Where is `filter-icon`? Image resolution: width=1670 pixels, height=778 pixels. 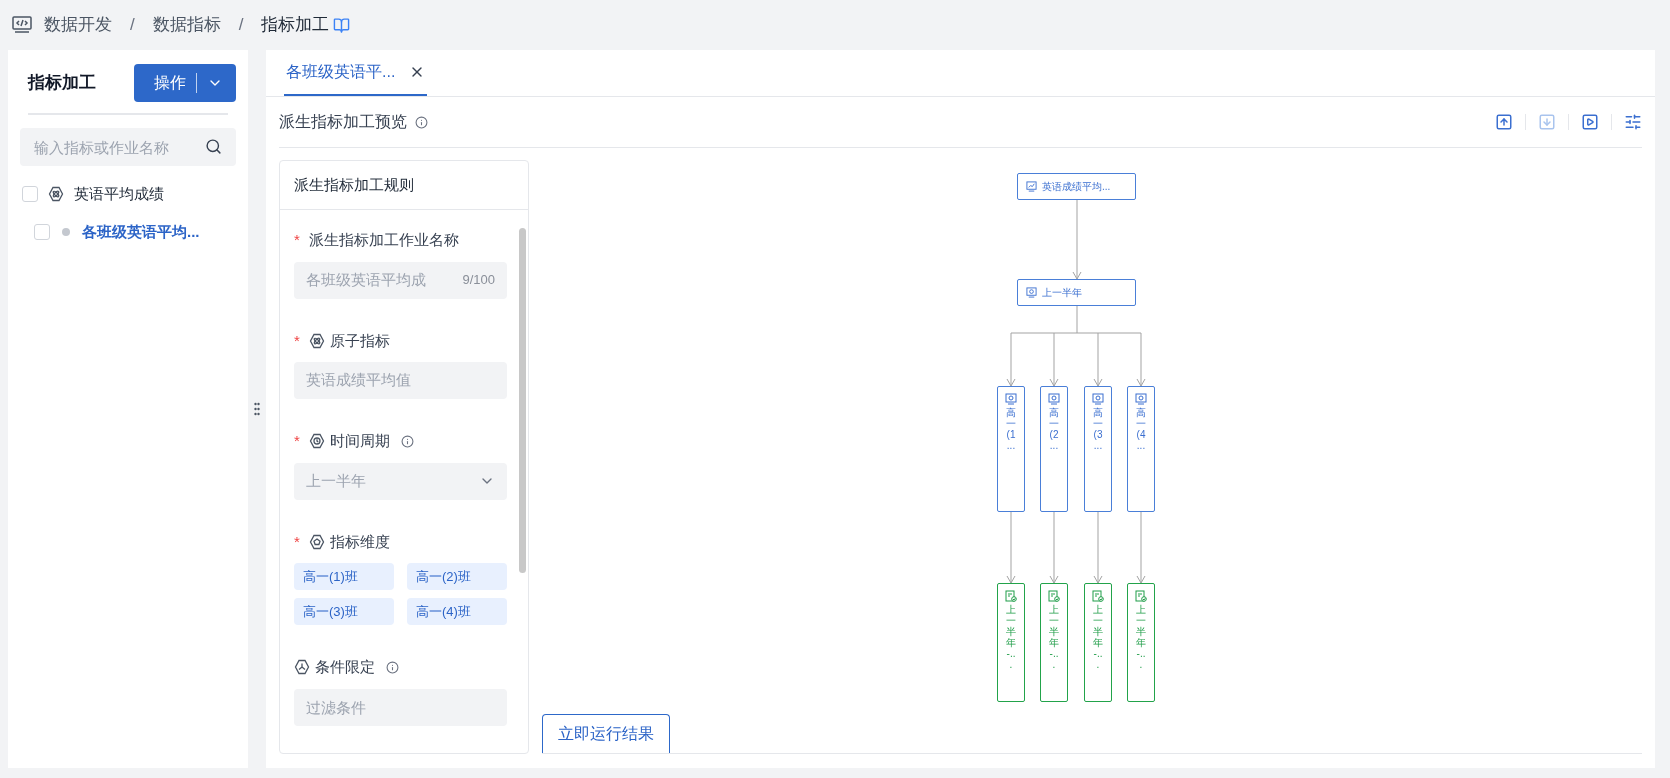
filter-icon is located at coordinates (302, 667).